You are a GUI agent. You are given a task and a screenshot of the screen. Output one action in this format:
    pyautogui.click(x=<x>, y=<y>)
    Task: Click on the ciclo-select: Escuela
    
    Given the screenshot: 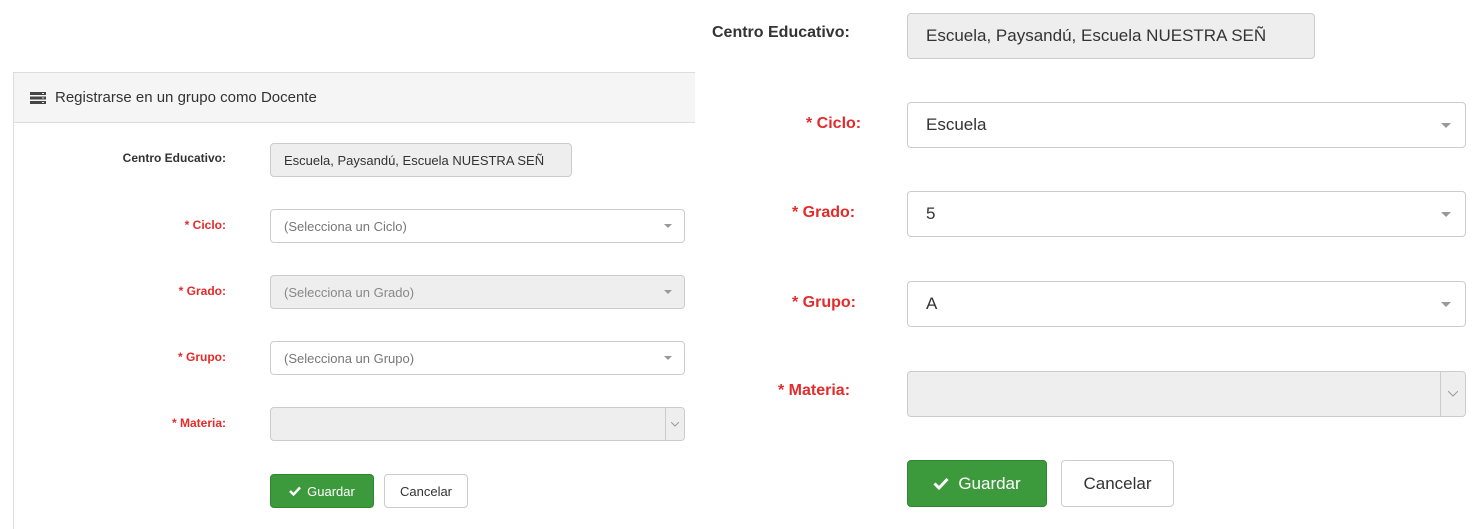 What is the action you would take?
    pyautogui.click(x=1186, y=125)
    